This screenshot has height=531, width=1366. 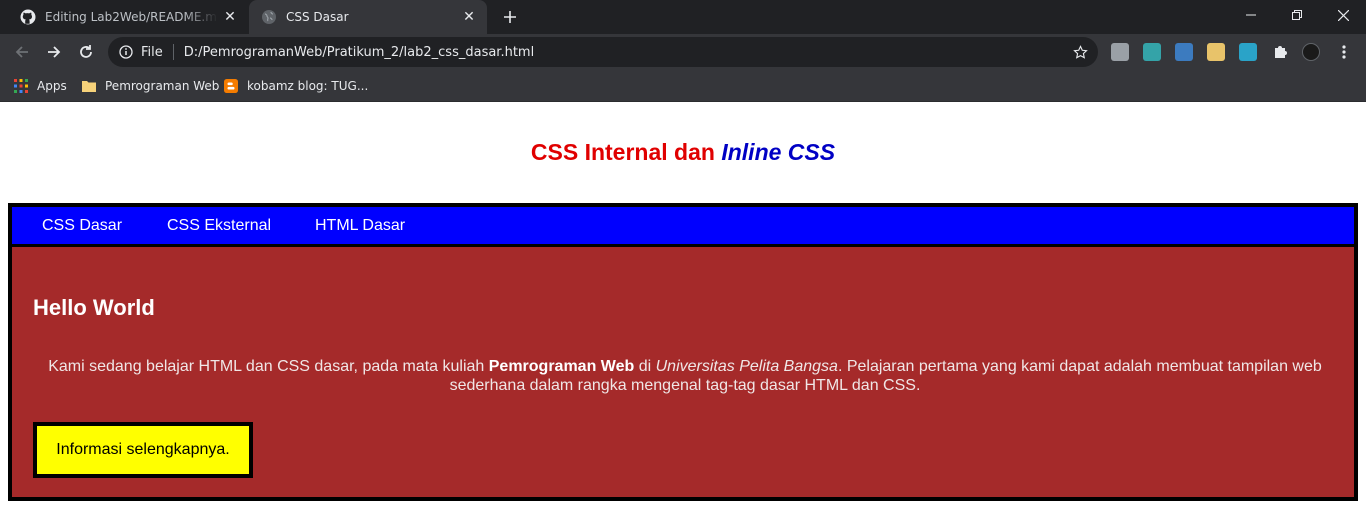 What do you see at coordinates (22, 52) in the screenshot?
I see `back-arrow-icon` at bounding box center [22, 52].